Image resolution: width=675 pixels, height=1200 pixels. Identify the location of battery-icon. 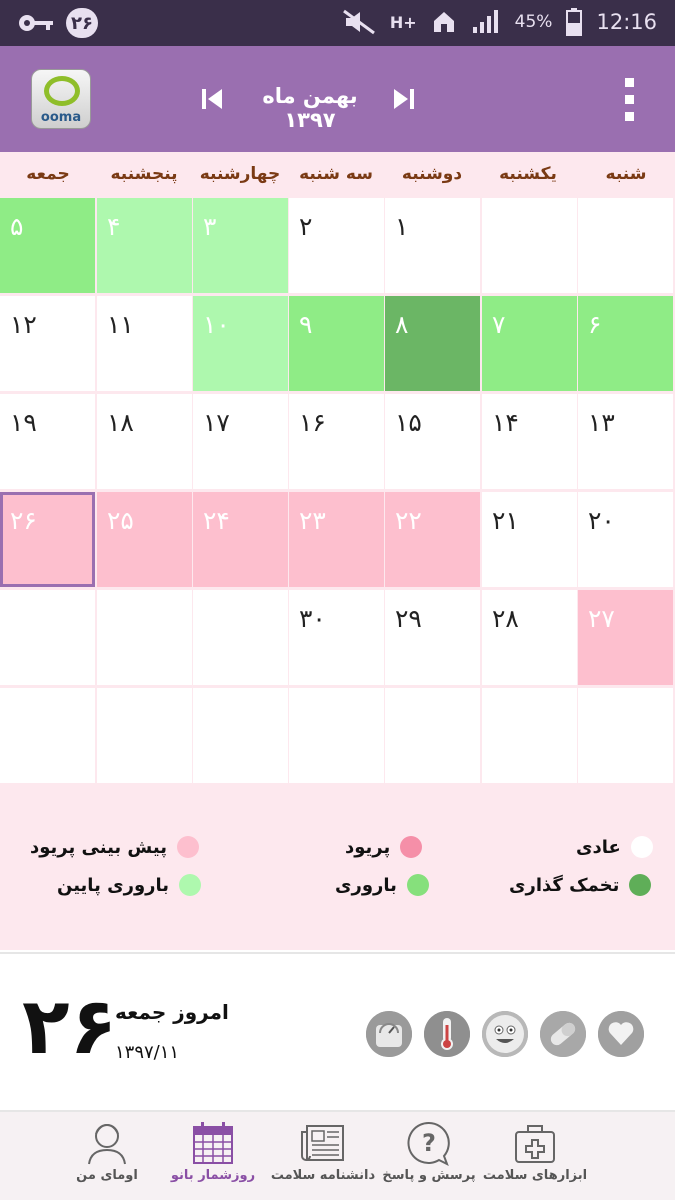
(574, 22).